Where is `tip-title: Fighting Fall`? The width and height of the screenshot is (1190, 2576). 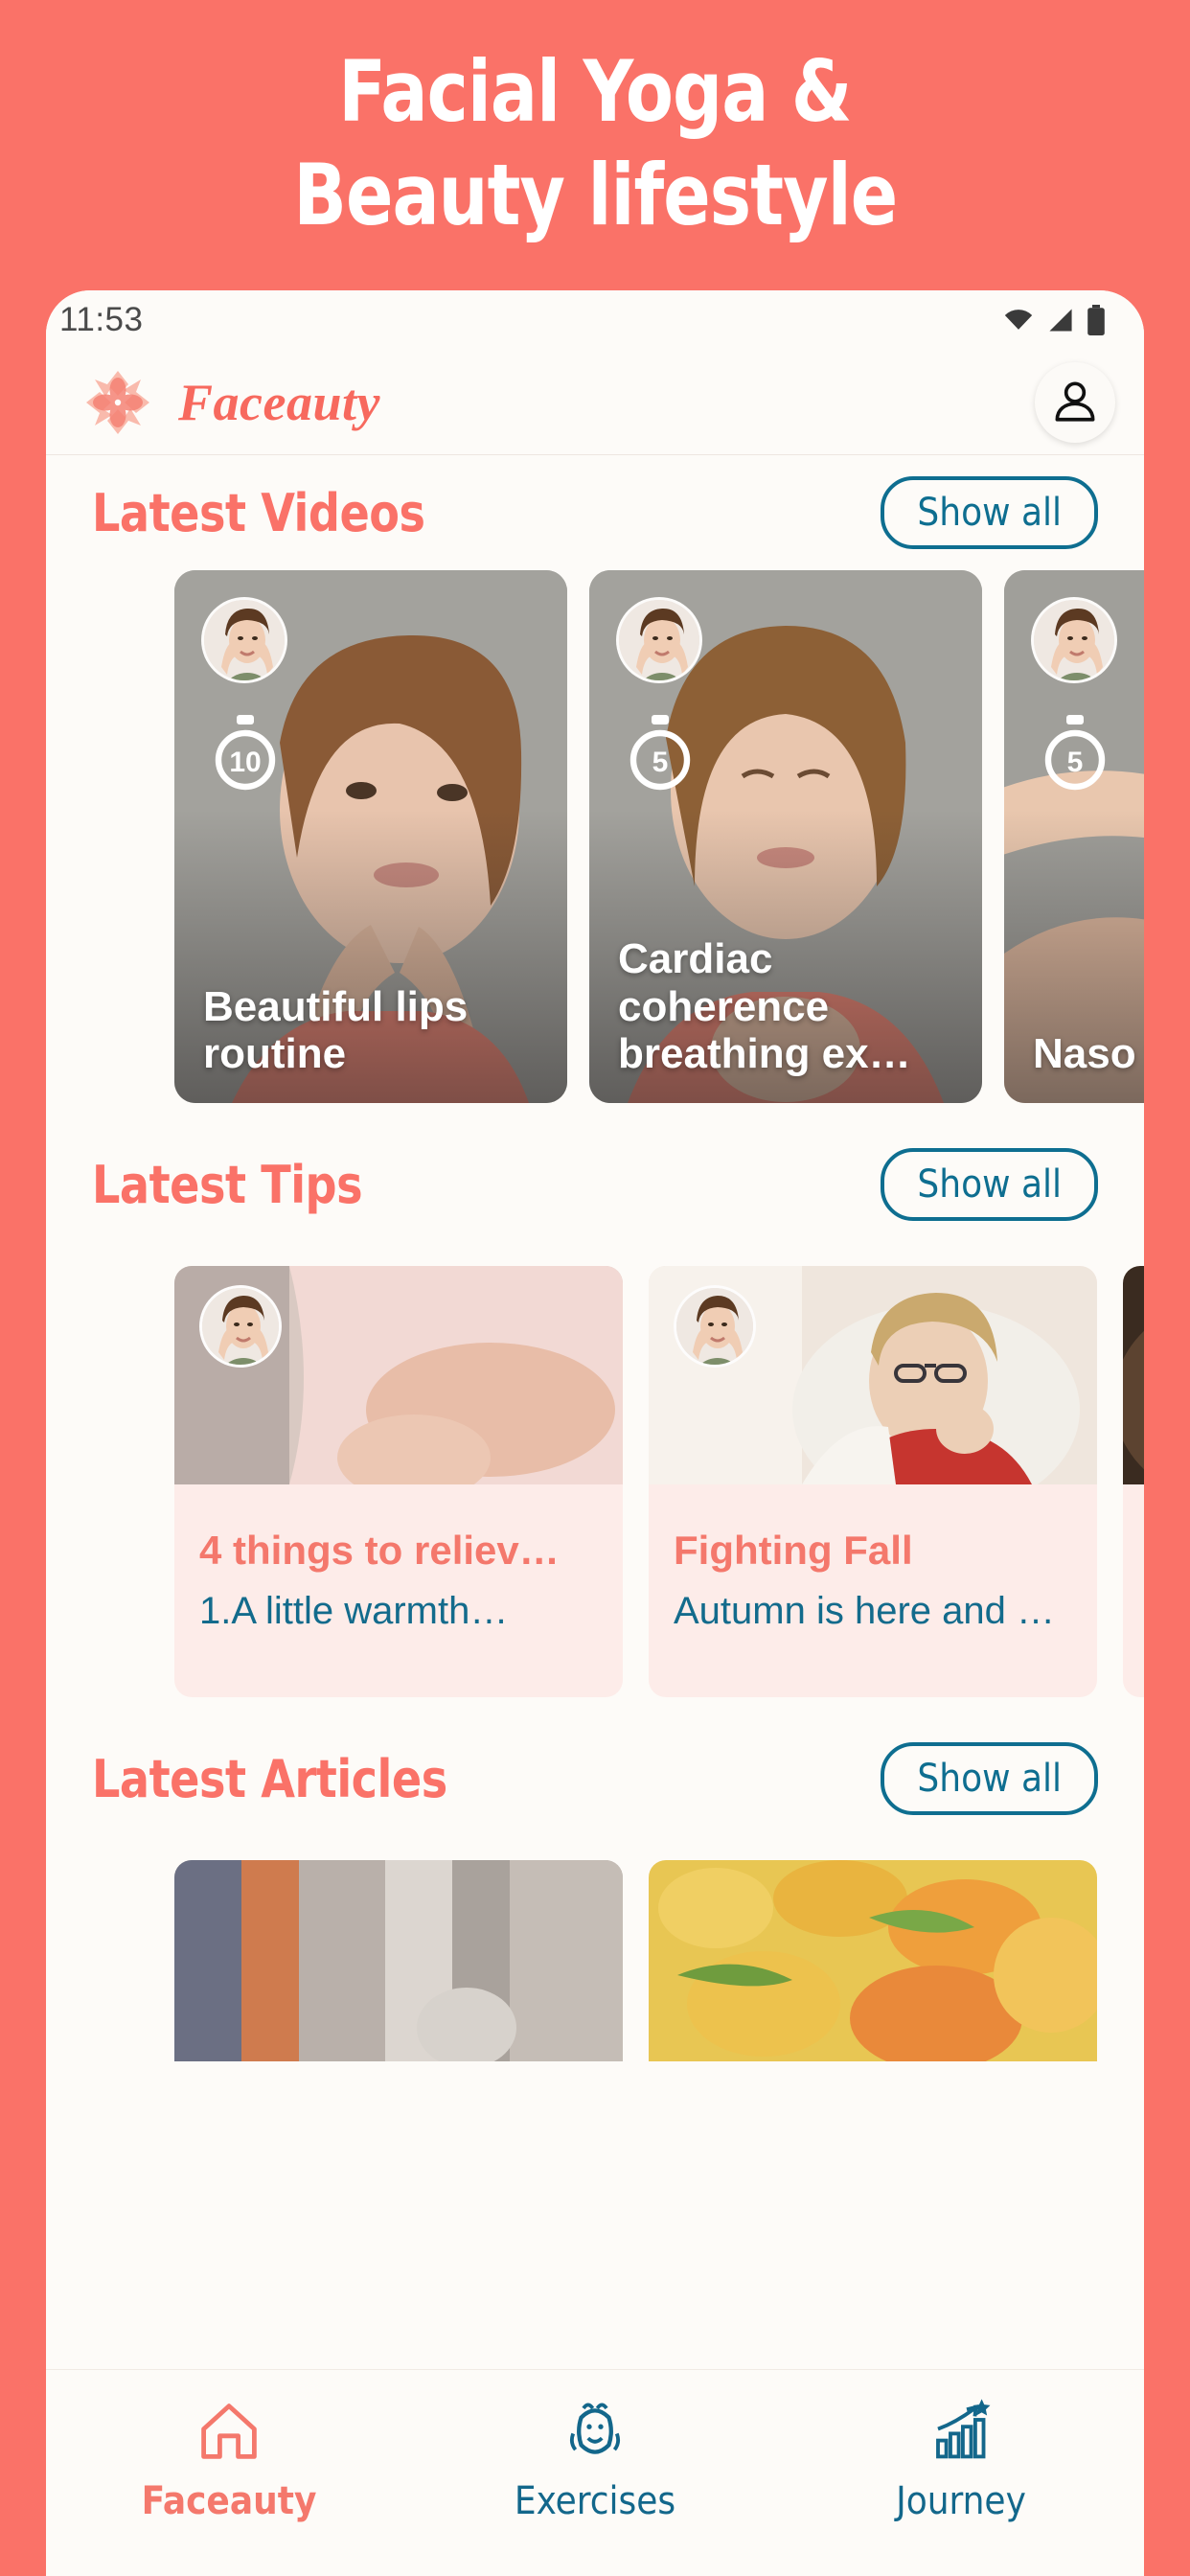
tip-title: Fighting Fall is located at coordinates (794, 1551).